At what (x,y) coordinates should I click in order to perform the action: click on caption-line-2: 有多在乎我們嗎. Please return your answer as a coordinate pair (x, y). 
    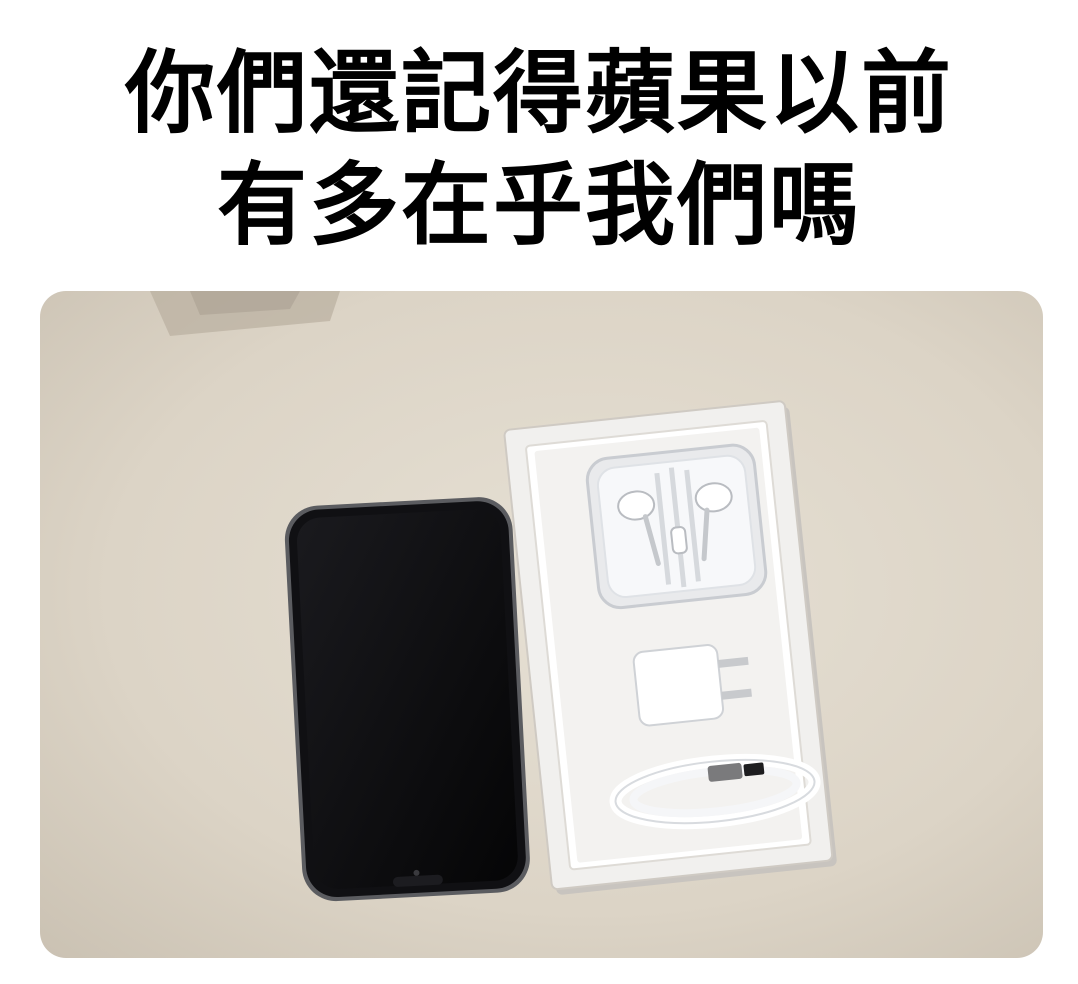
    Looking at the image, I should click on (539, 205).